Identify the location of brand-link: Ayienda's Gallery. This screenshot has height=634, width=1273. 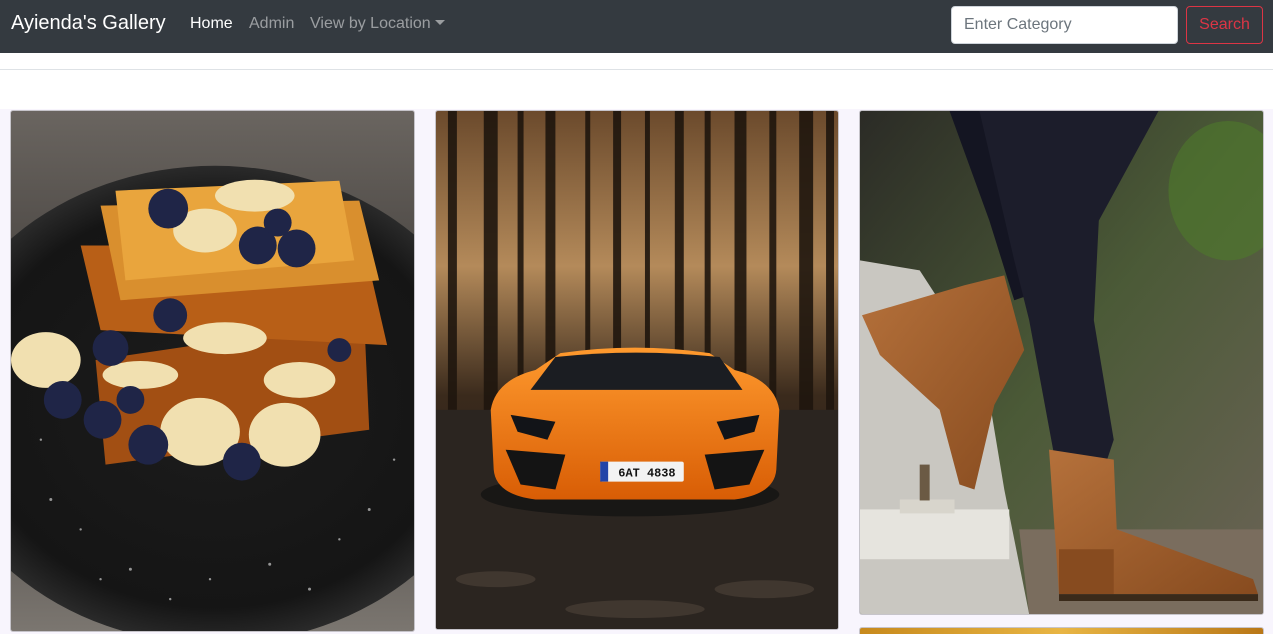
(88, 23).